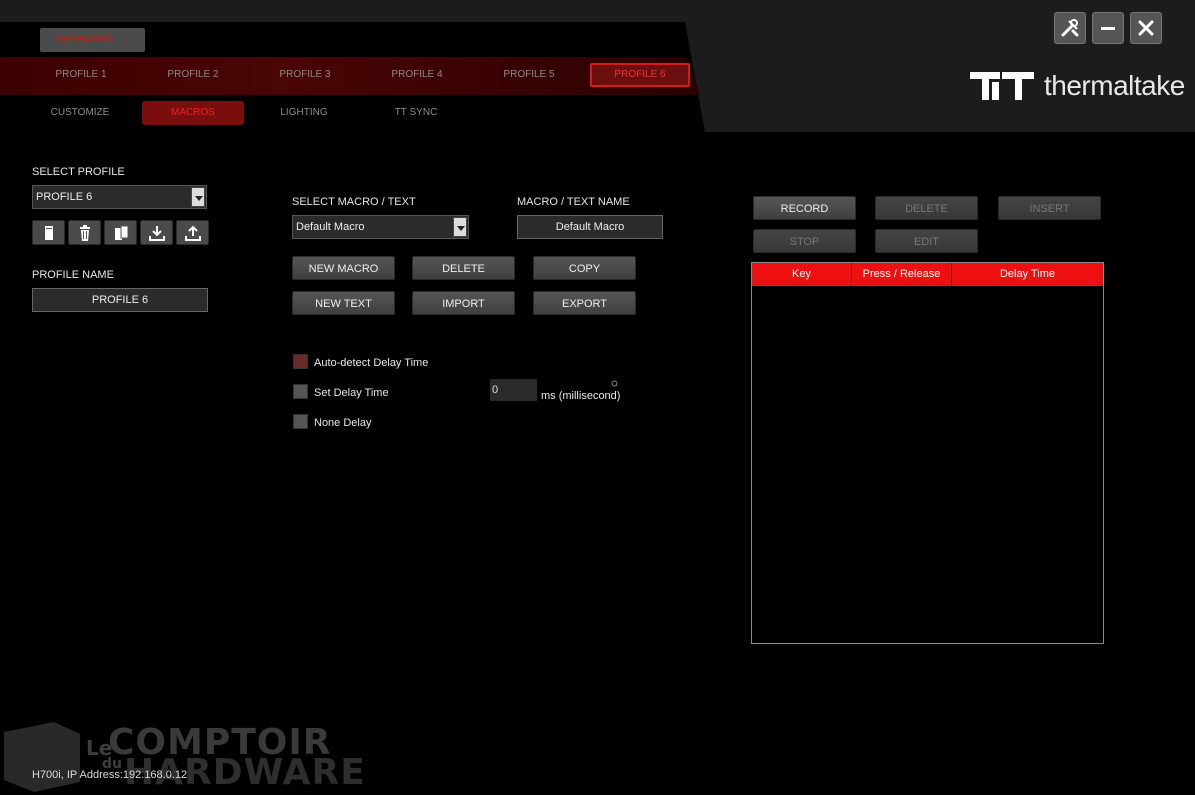 This screenshot has height=795, width=1195. Describe the element at coordinates (330, 227) in the screenshot. I see `macro-select-value: Default Macro` at that location.